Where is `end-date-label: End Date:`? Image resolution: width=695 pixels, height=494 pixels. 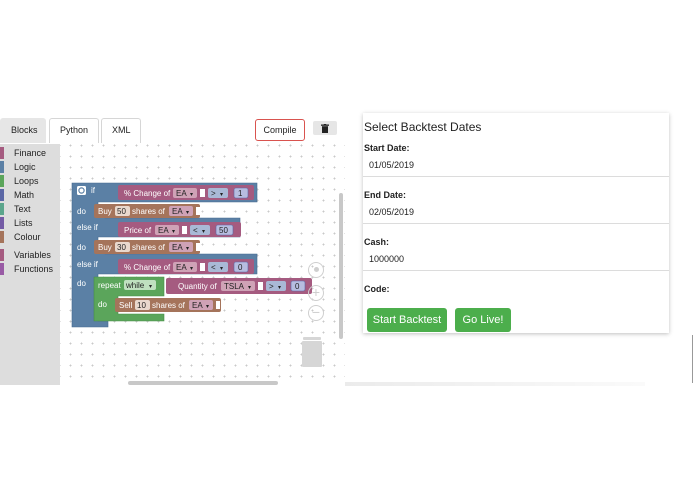 end-date-label: End Date: is located at coordinates (385, 195).